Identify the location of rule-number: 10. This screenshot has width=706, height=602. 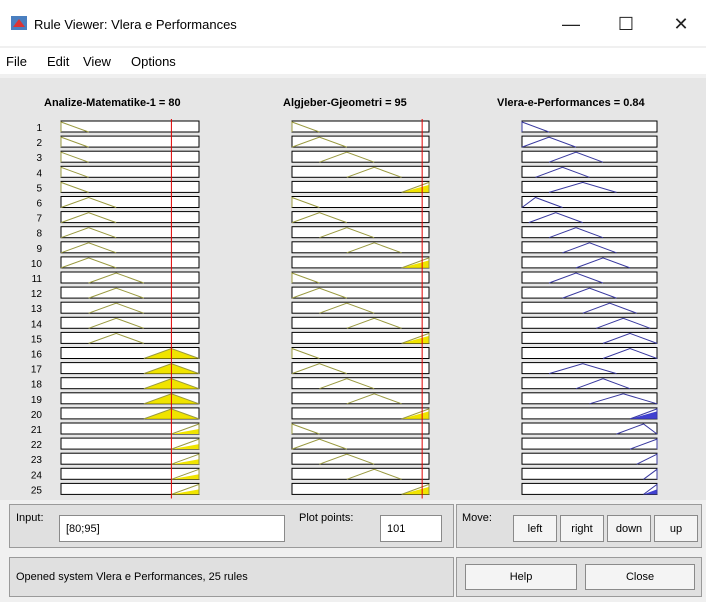
(37, 264).